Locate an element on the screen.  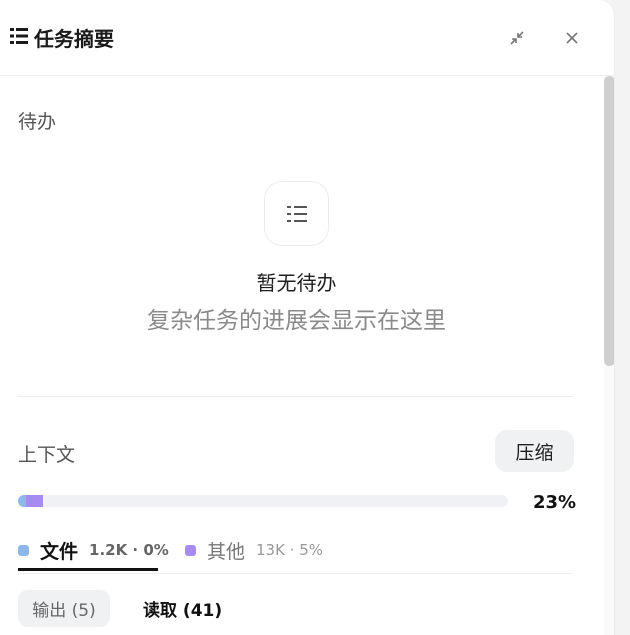
collapse-arrows-icon is located at coordinates (517, 38).